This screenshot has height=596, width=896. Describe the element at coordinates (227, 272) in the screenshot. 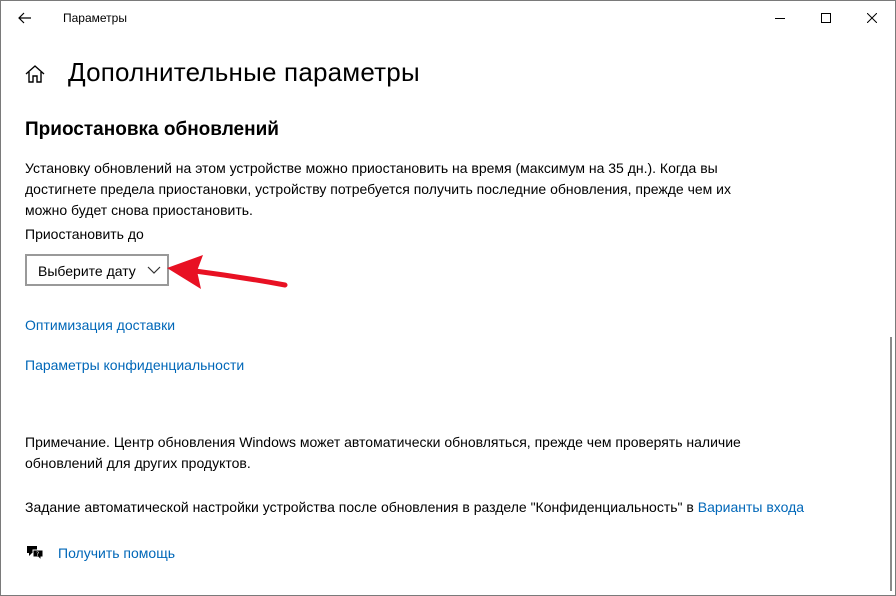

I see `annotation-arrow` at that location.